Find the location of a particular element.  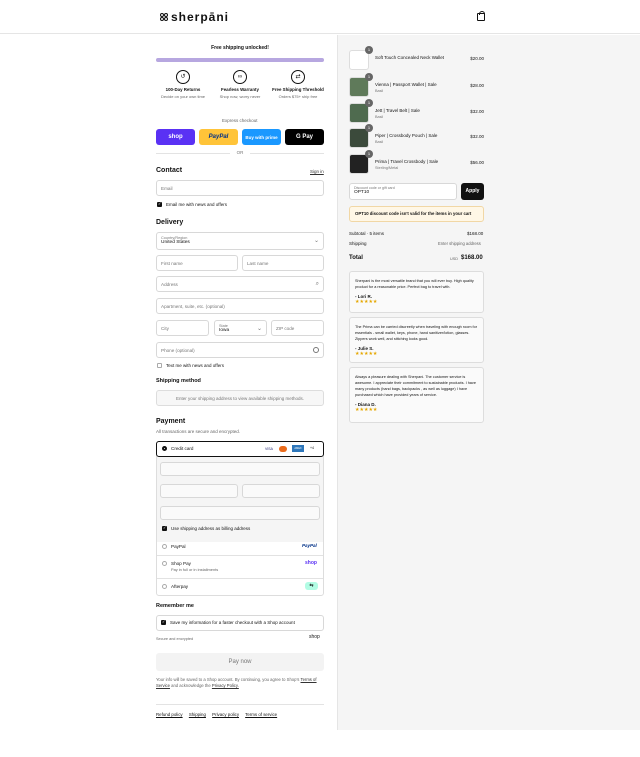

shop-pay-radio is located at coordinates (164, 563).